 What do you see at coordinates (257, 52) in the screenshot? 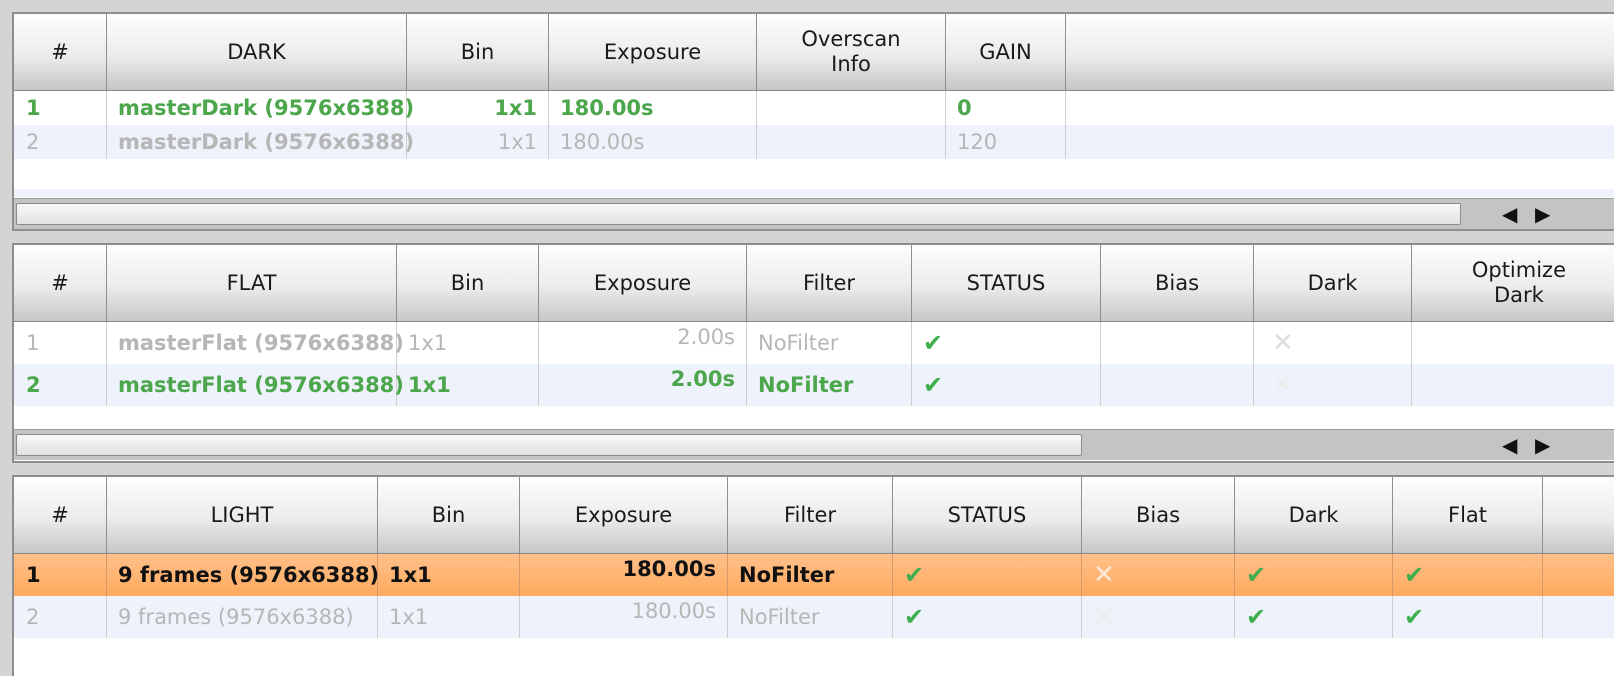
I see `col-header-dark: DARK` at bounding box center [257, 52].